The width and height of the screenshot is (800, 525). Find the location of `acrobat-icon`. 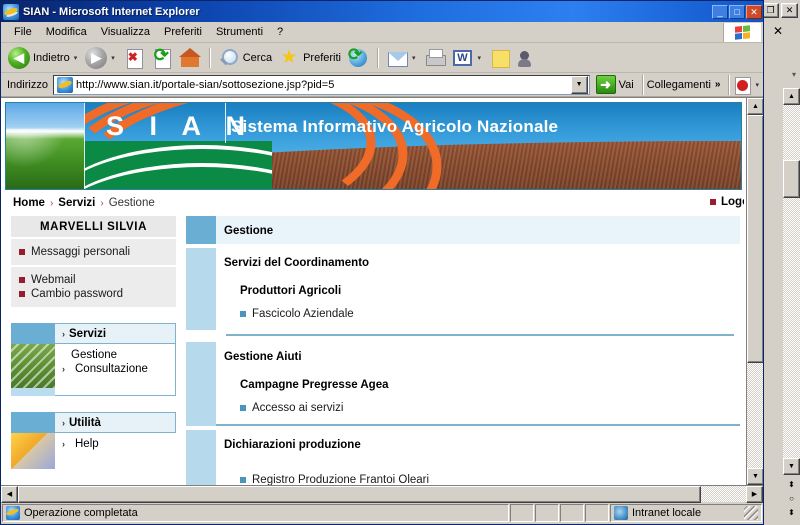

acrobat-icon is located at coordinates (742, 85).